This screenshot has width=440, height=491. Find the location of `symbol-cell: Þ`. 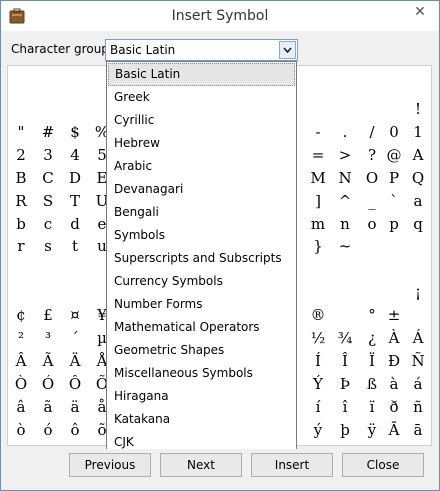

symbol-cell: Þ is located at coordinates (345, 384).